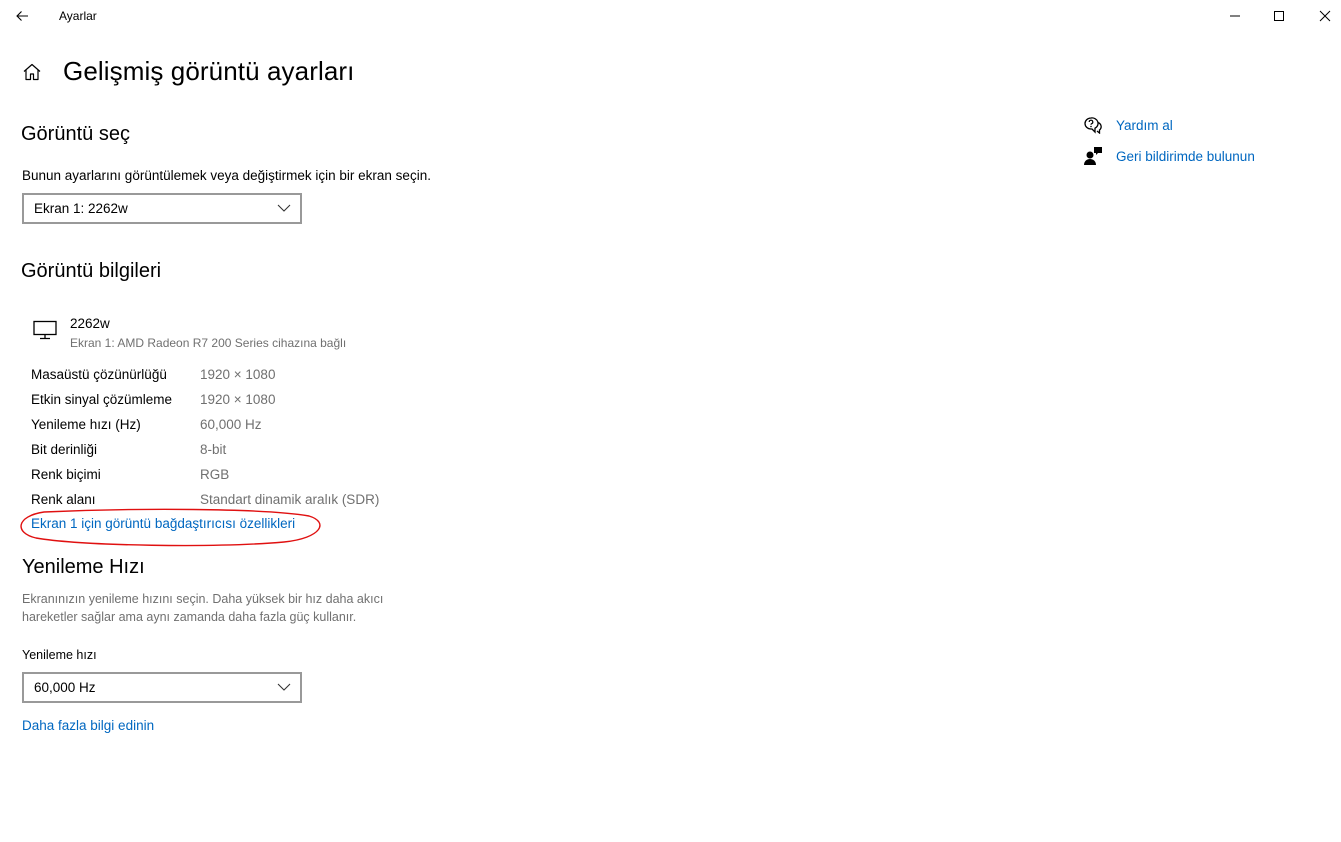  I want to click on back-button, so click(22, 16).